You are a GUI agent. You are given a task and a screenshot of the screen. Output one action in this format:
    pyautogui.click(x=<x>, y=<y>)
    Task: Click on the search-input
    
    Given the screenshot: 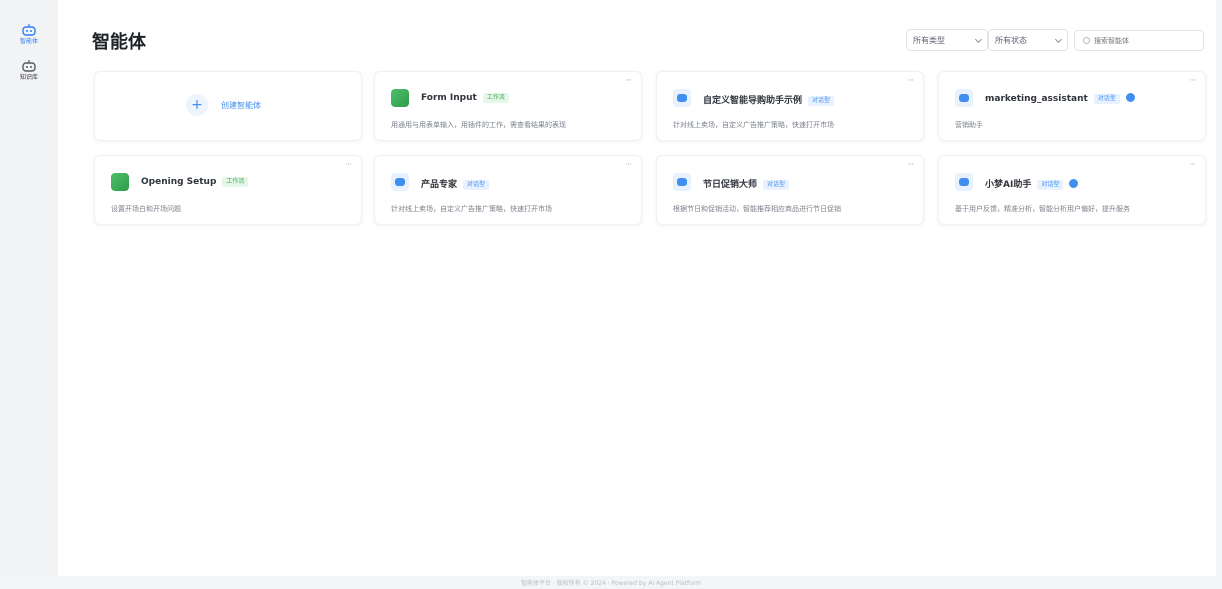 What is the action you would take?
    pyautogui.click(x=1144, y=40)
    